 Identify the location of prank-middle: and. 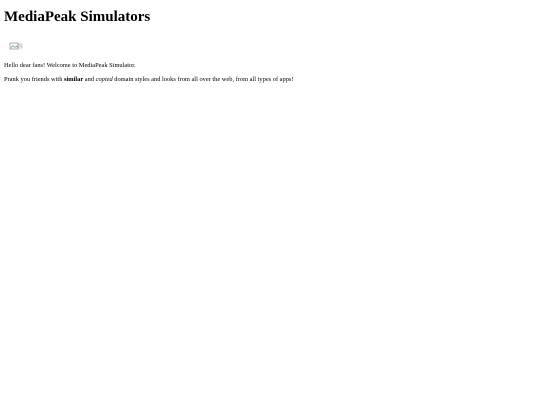
(89, 79).